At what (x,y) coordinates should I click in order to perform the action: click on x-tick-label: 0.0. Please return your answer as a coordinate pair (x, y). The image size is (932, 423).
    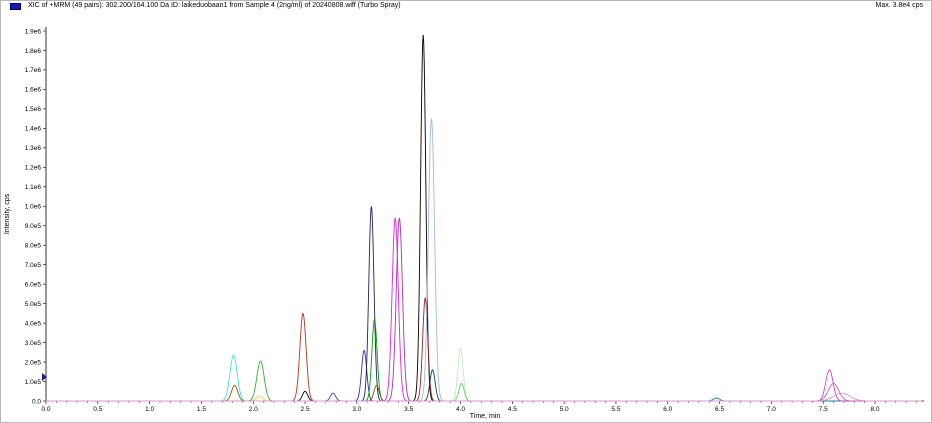
    Looking at the image, I should click on (45, 409).